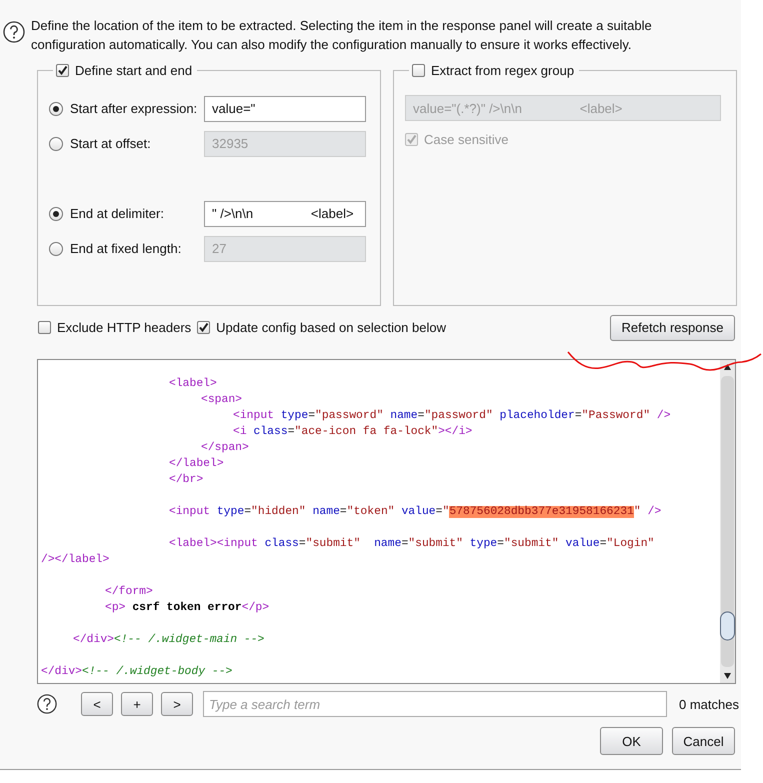 Image resolution: width=763 pixels, height=783 pixels. Describe the element at coordinates (97, 704) in the screenshot. I see `search-nav-button: <` at that location.